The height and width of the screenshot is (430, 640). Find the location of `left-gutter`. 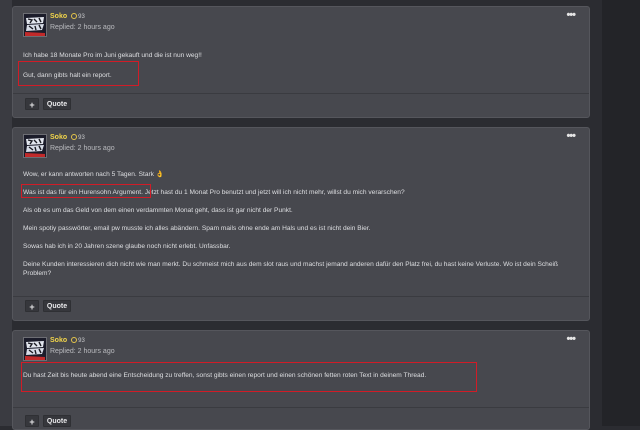

left-gutter is located at coordinates (6, 213).